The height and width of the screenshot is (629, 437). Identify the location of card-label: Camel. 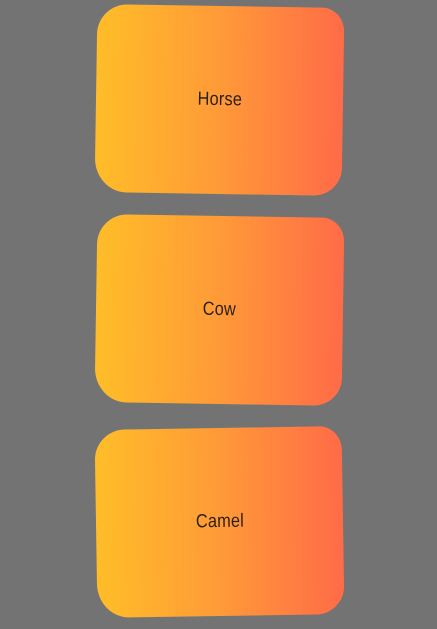
(219, 521).